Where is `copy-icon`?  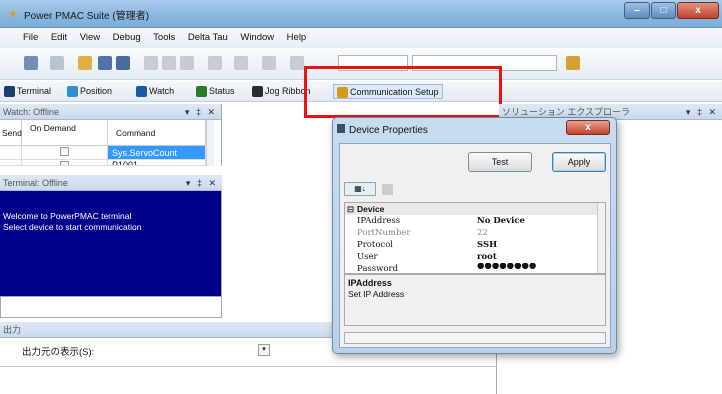 copy-icon is located at coordinates (169, 63).